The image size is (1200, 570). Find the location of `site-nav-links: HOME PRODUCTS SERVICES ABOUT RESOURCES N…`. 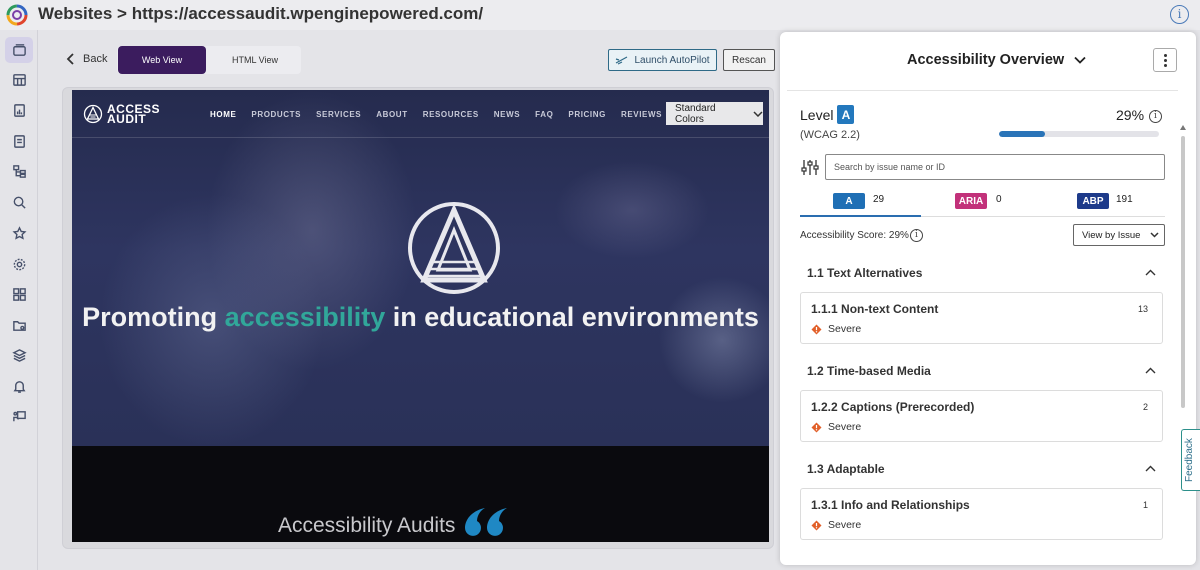

site-nav-links: HOME PRODUCTS SERVICES ABOUT RESOURCES N… is located at coordinates (450, 114).